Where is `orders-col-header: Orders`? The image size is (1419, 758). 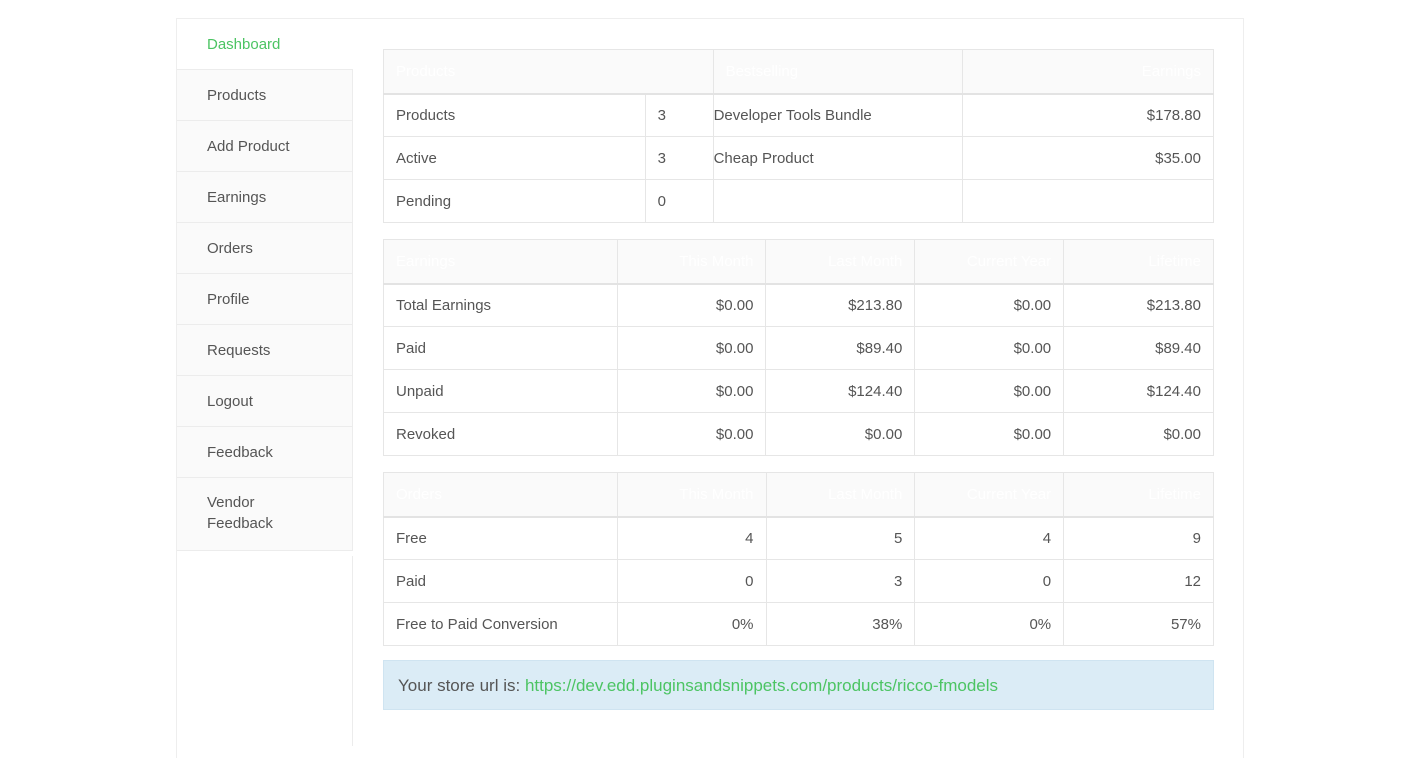 orders-col-header: Orders is located at coordinates (500, 495).